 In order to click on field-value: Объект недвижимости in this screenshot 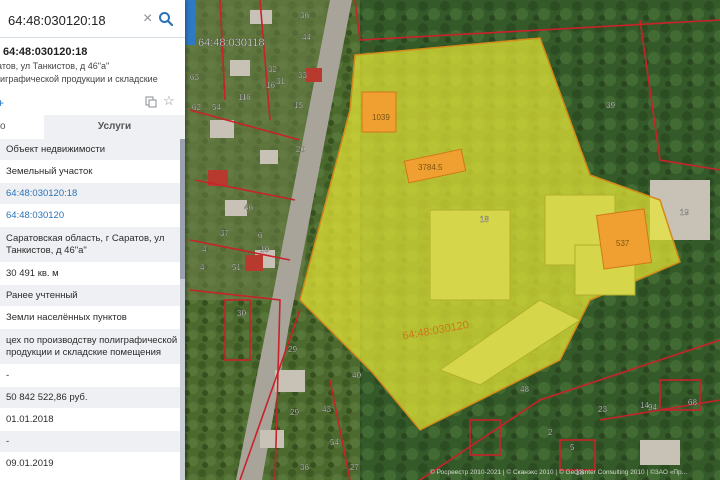, I will do `click(92, 150)`.